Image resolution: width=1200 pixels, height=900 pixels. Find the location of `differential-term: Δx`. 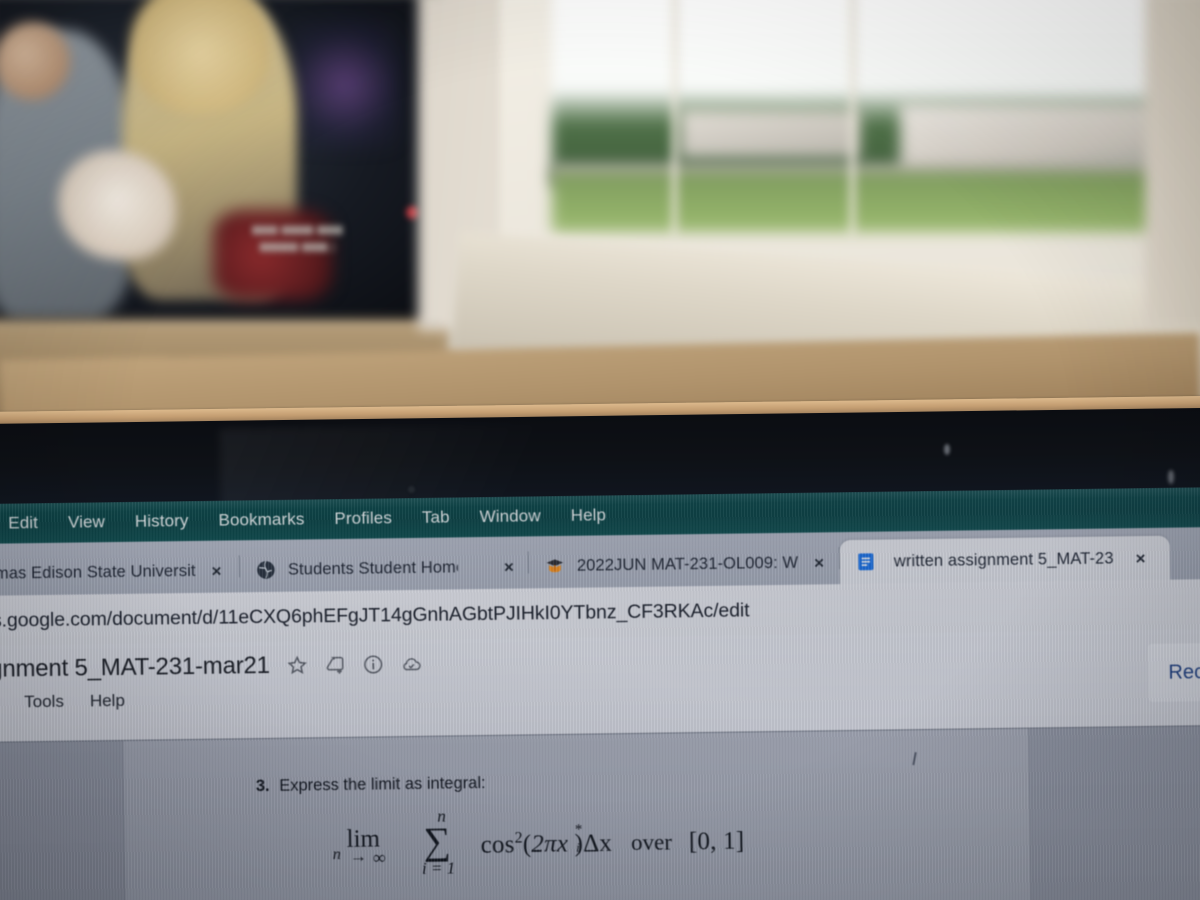

differential-term: Δx is located at coordinates (597, 843).